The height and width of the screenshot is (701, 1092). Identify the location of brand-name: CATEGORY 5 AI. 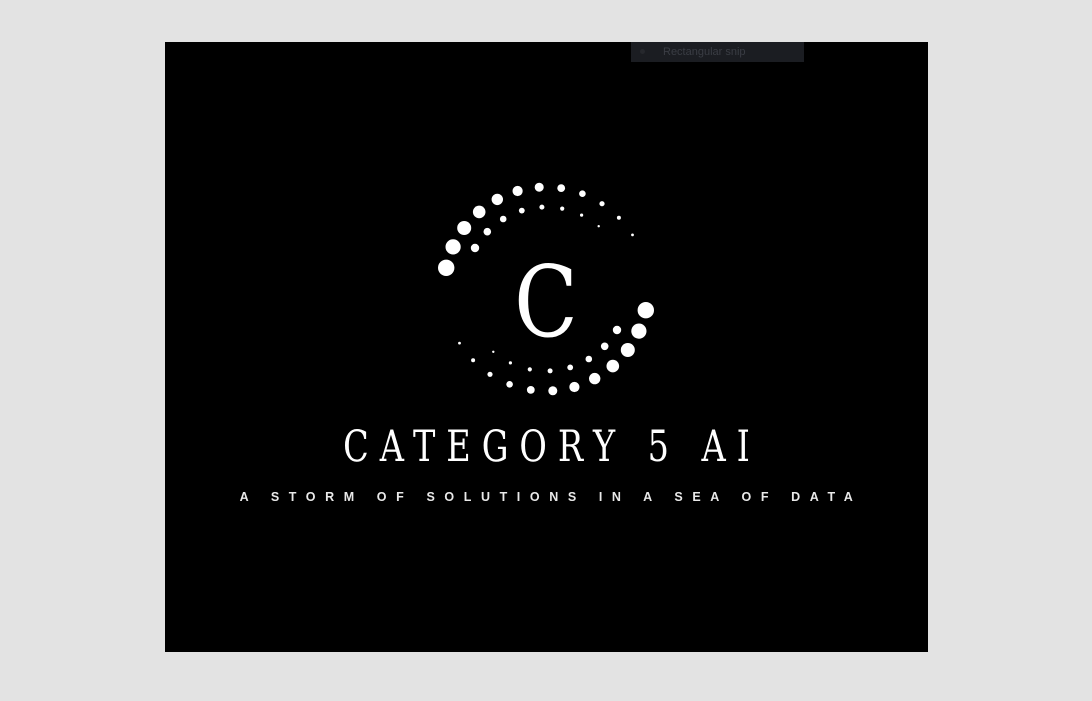
(552, 447).